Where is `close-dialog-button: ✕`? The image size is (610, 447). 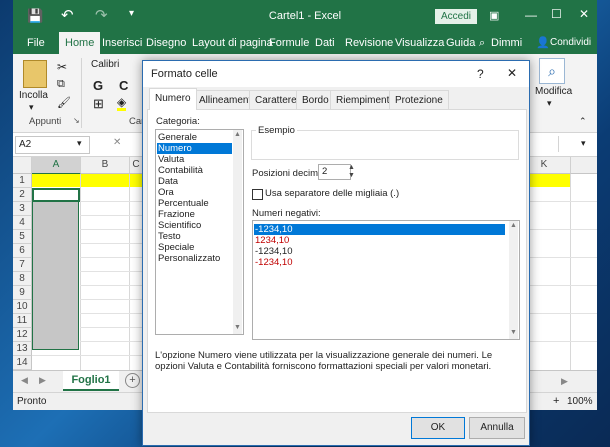 close-dialog-button: ✕ is located at coordinates (512, 73).